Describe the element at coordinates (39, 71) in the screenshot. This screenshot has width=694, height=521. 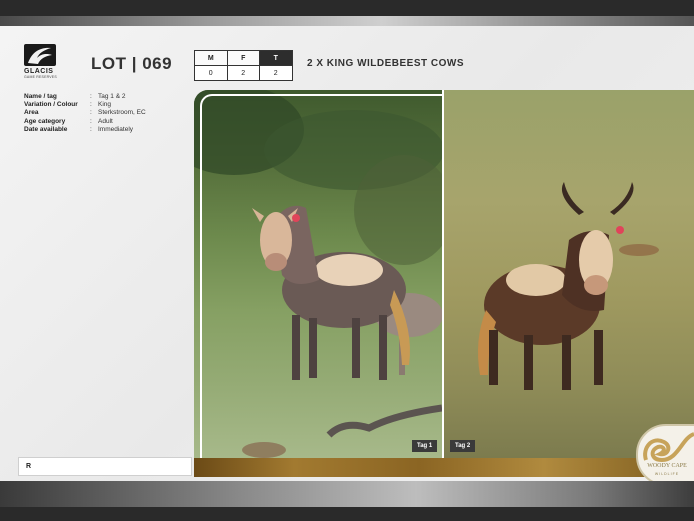
I see `logo-name: GLACIS` at that location.